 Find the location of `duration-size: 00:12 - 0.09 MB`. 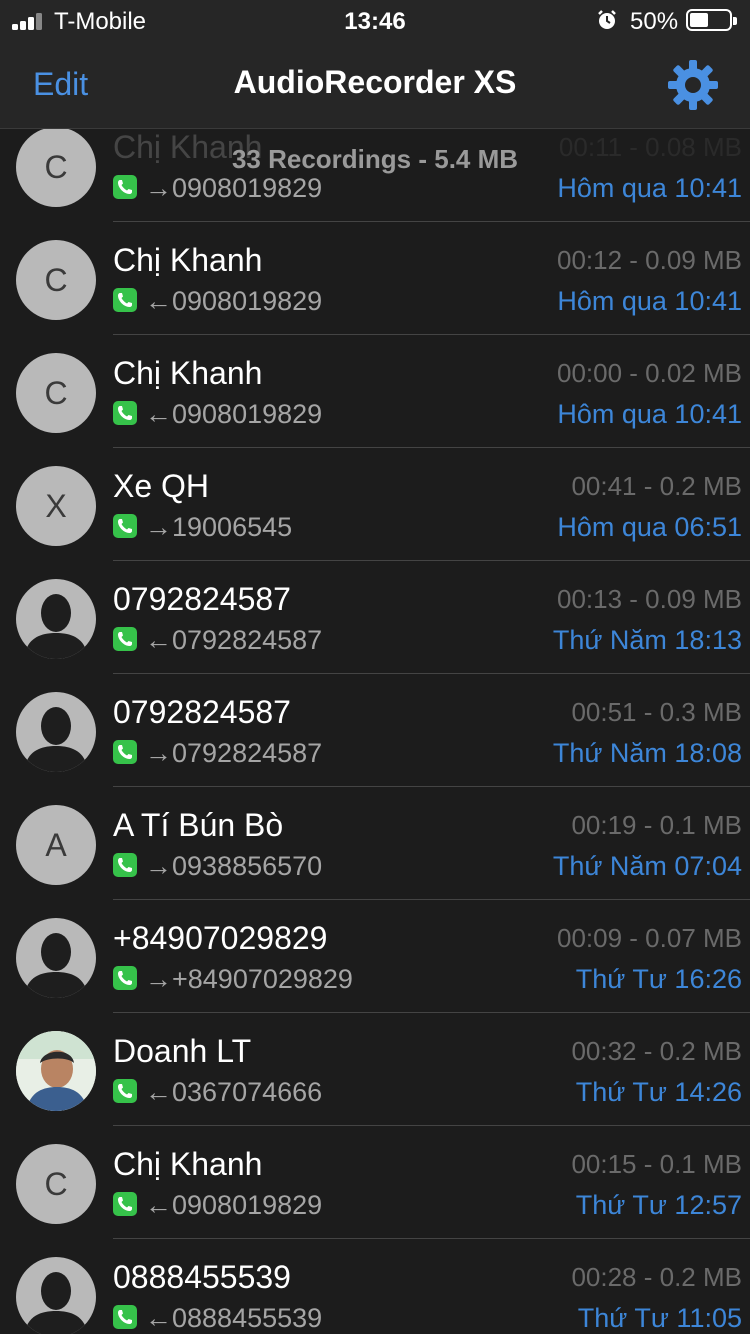

duration-size: 00:12 - 0.09 MB is located at coordinates (649, 260).